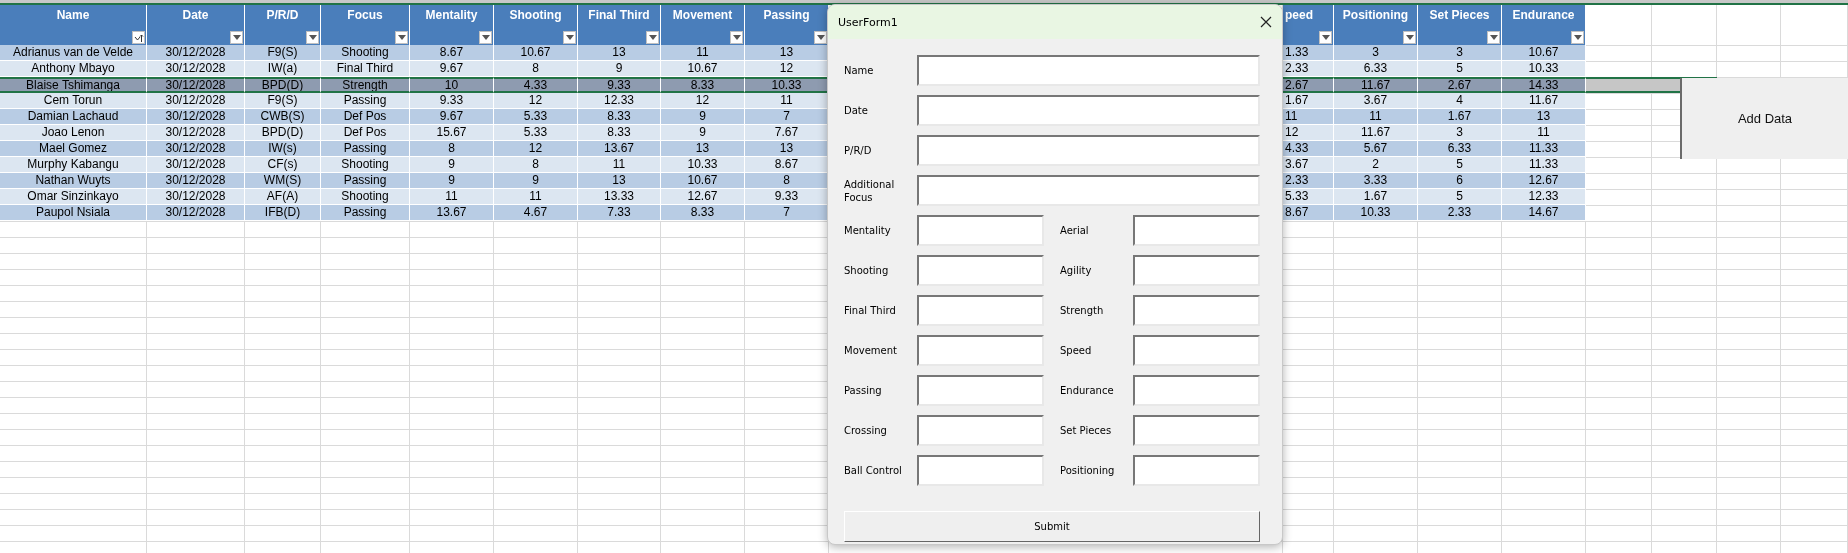 The image size is (1848, 553). What do you see at coordinates (1460, 25) in the screenshot?
I see `column-header: Set Pieces` at bounding box center [1460, 25].